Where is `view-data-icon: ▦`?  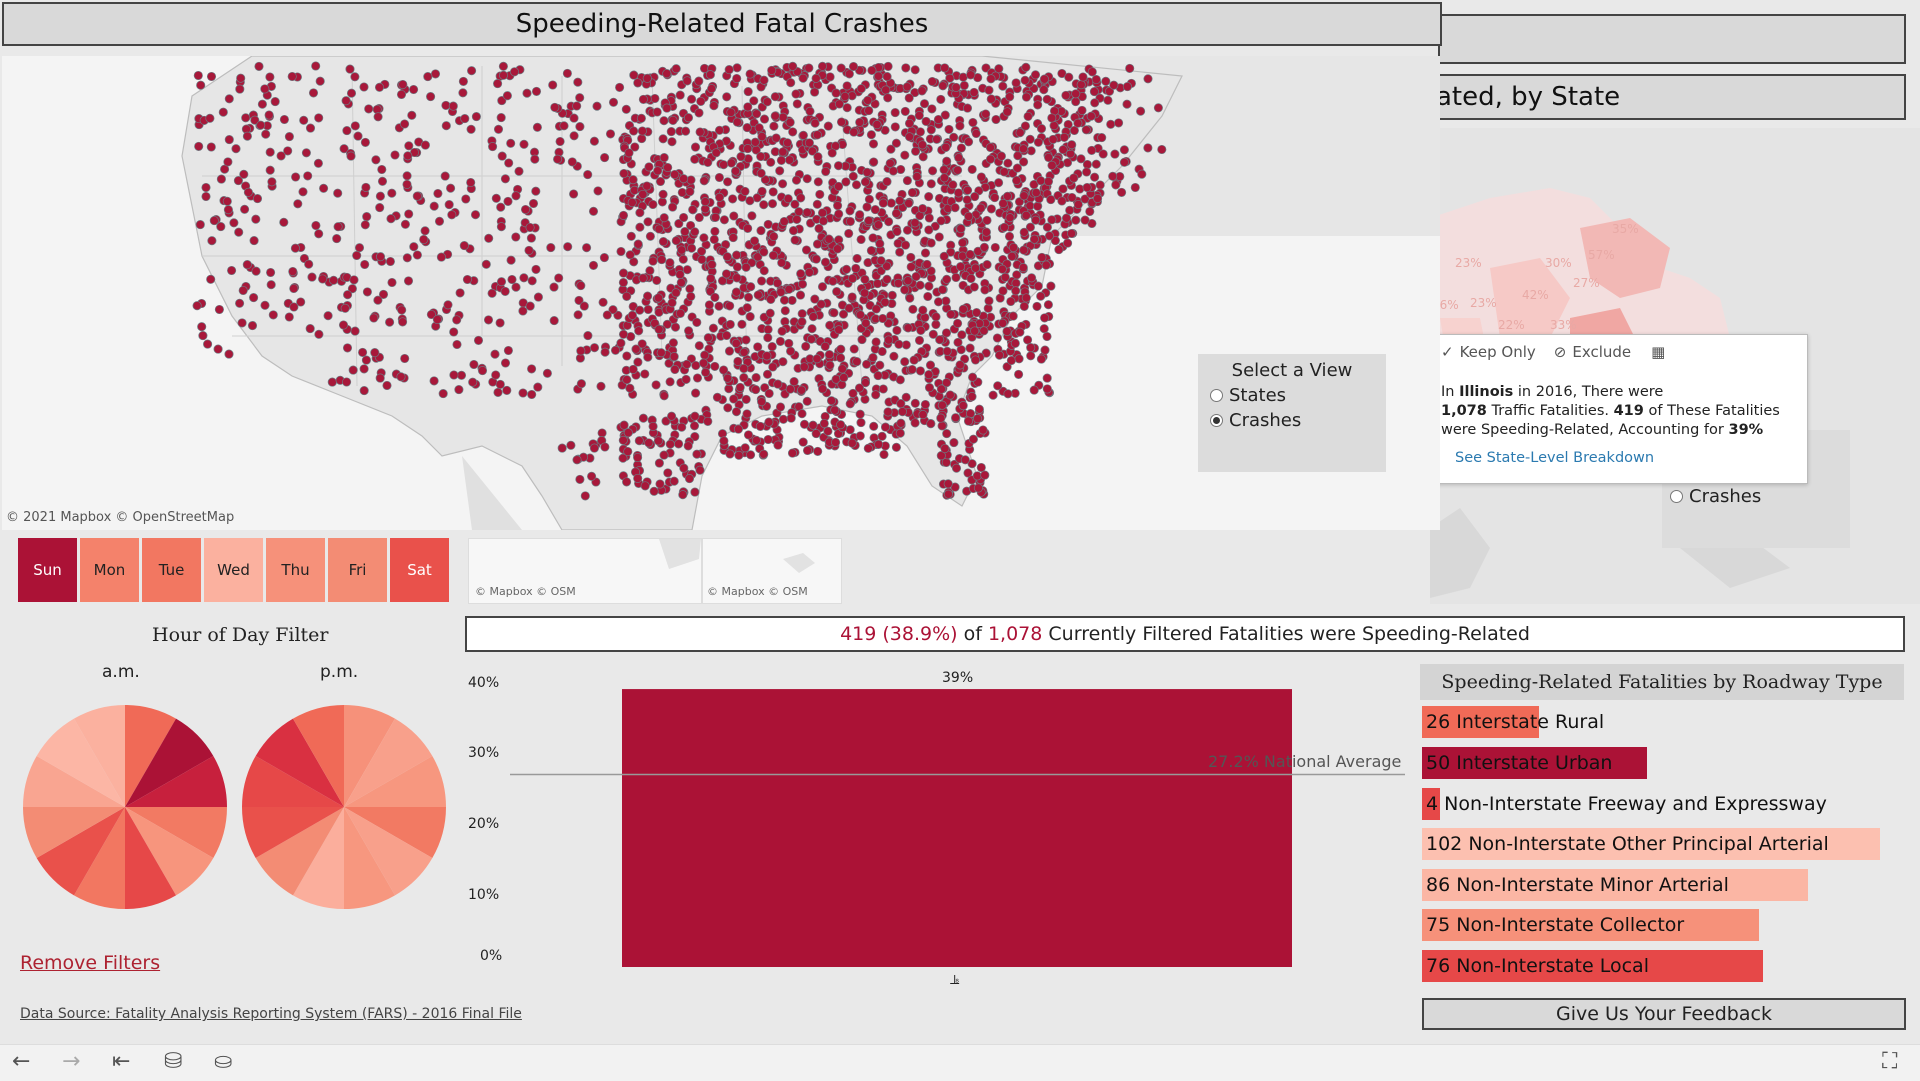 view-data-icon: ▦ is located at coordinates (1658, 352).